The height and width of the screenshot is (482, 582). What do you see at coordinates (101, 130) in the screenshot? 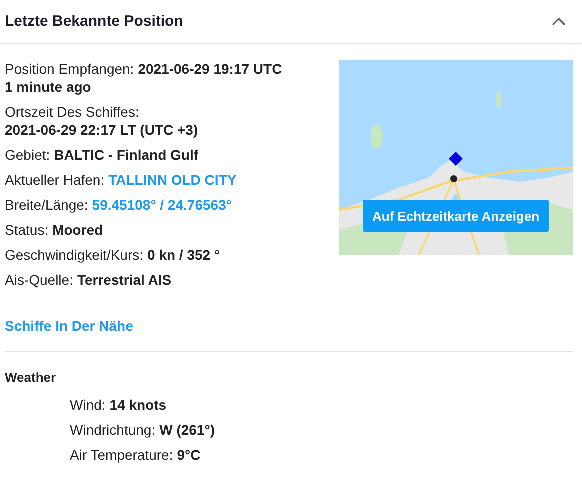
I see `detail-value: 2021-06-29 22:17 LT (UTC +3)` at bounding box center [101, 130].